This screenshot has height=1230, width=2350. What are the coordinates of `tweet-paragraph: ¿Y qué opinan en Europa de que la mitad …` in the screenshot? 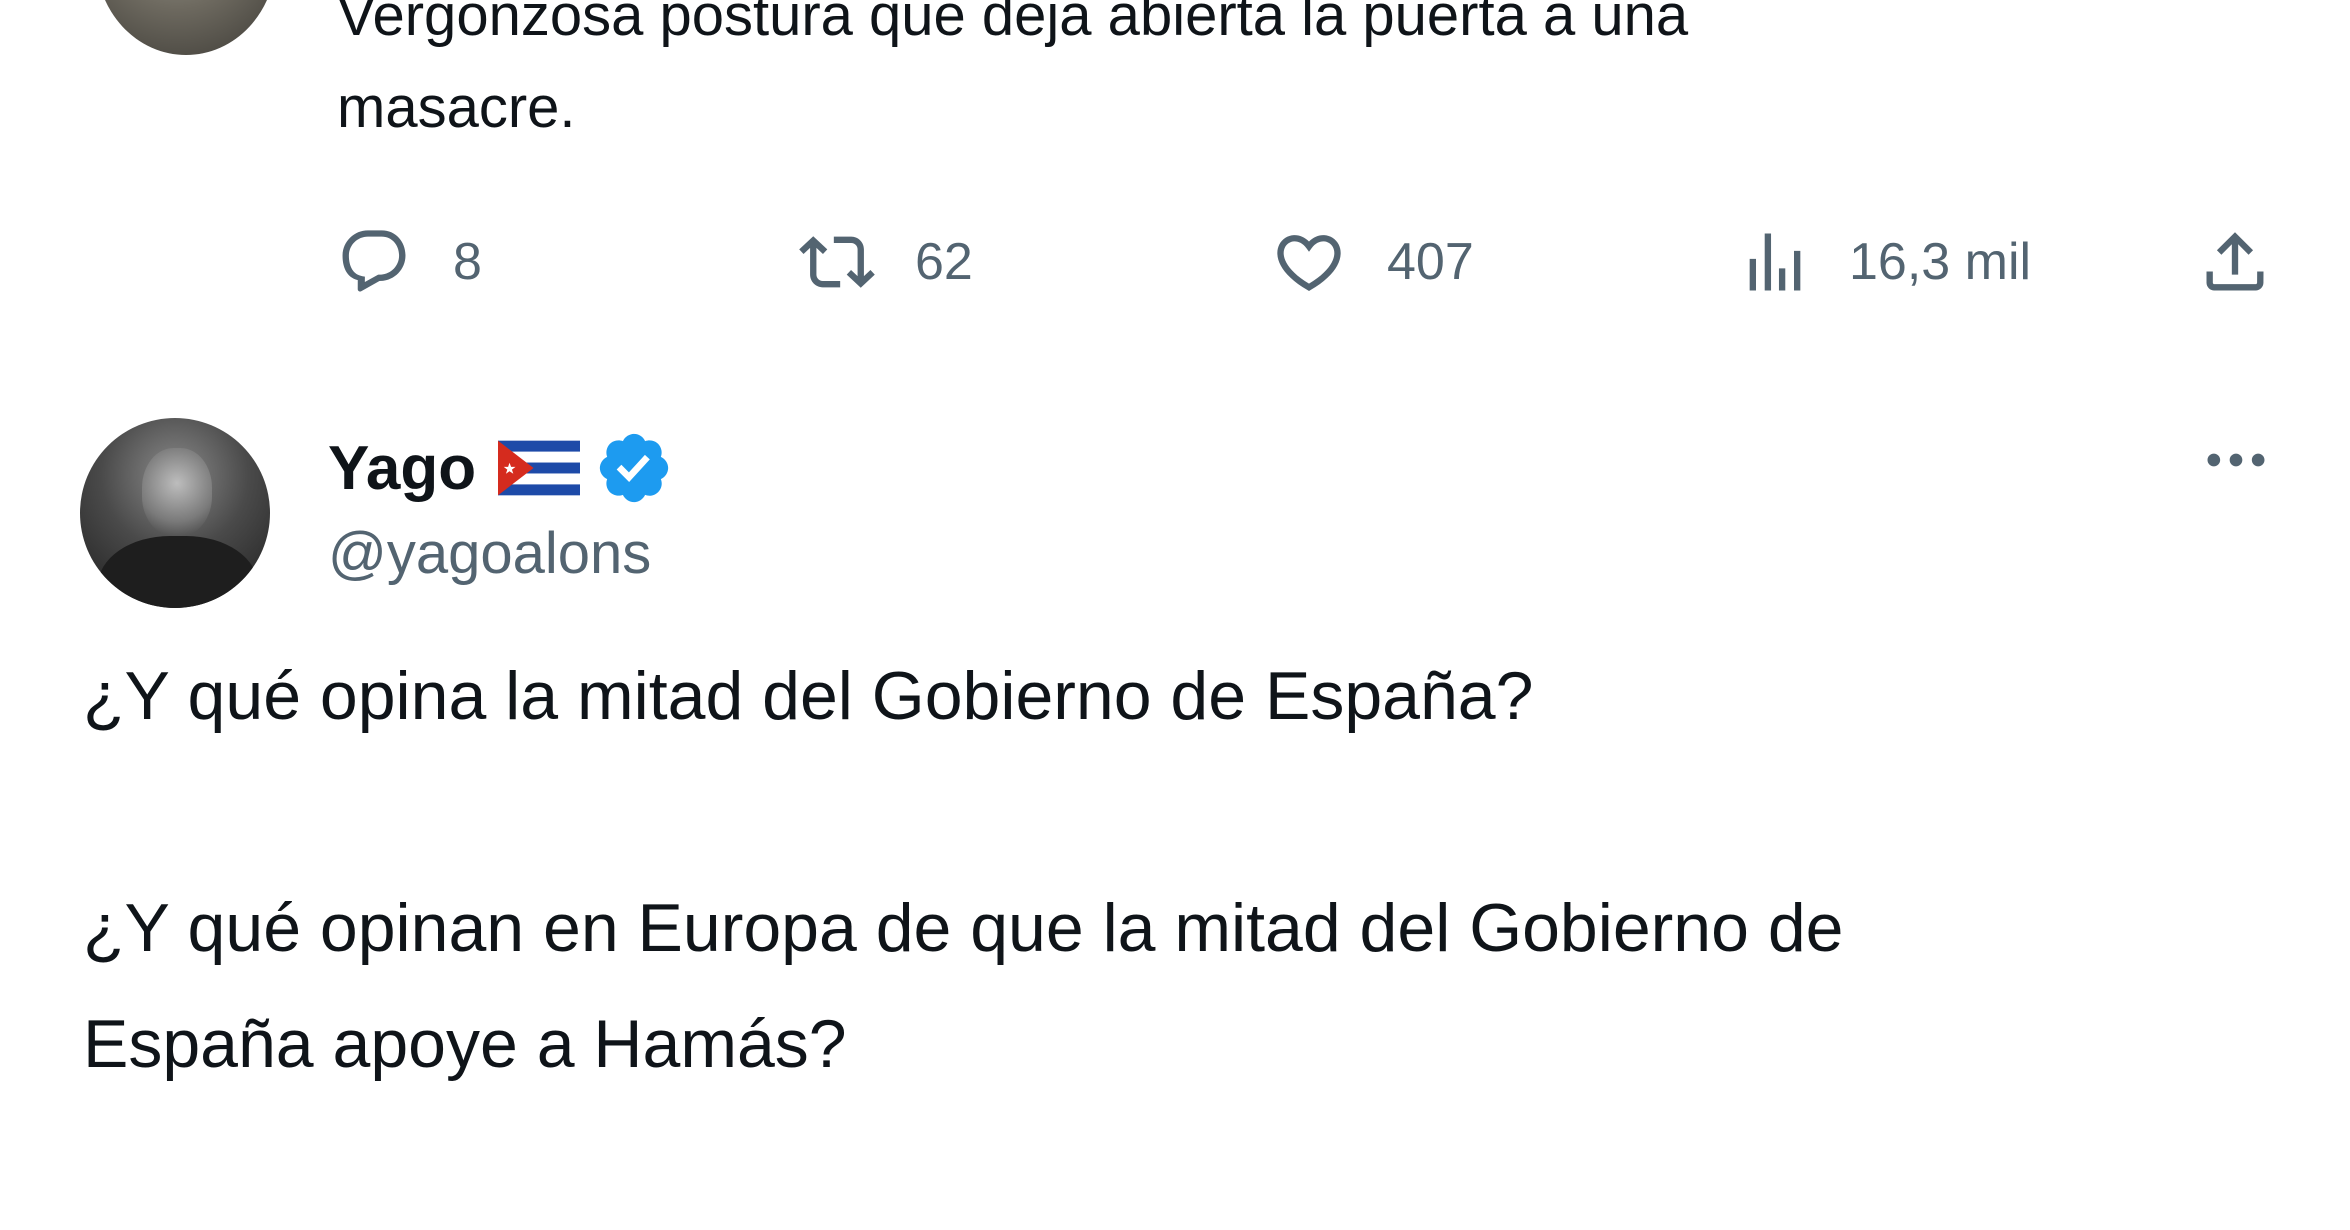 It's located at (963, 928).